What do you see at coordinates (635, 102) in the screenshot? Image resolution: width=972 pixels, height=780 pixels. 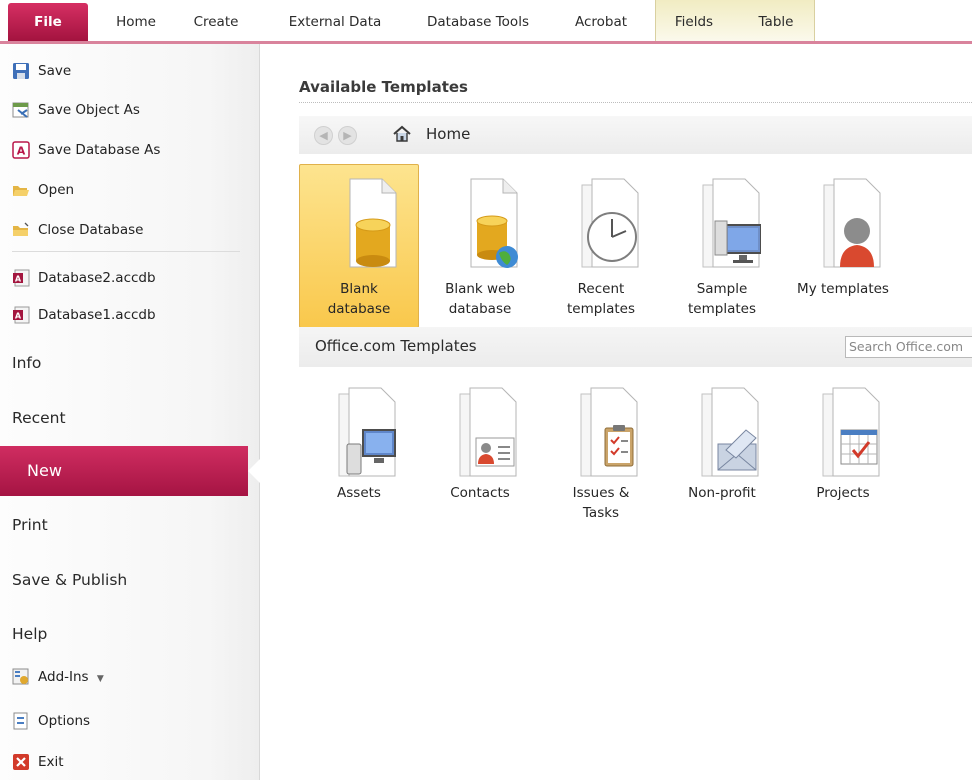 I see `heading-rule` at bounding box center [635, 102].